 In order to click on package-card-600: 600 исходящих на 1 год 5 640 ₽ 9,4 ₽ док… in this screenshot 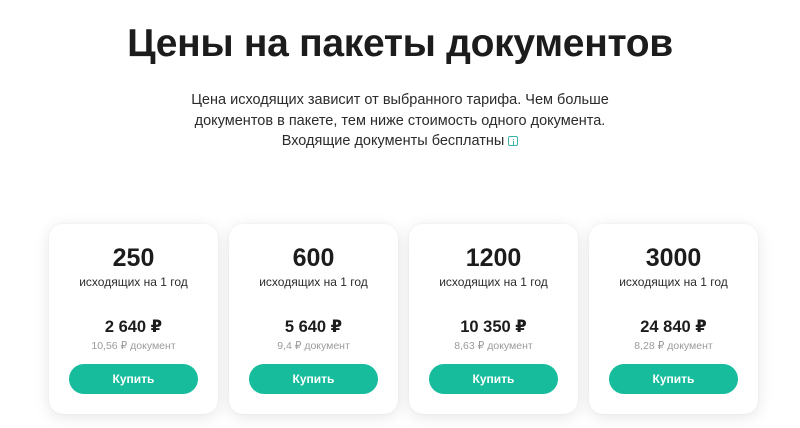, I will do `click(313, 319)`.